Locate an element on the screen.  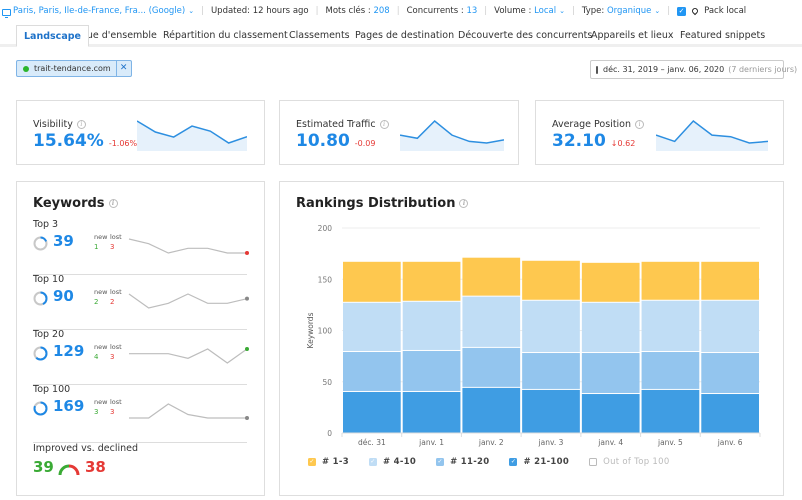
keyword-group-row: Top 10 90 new 2 lost 2 is located at coordinates (141, 302).